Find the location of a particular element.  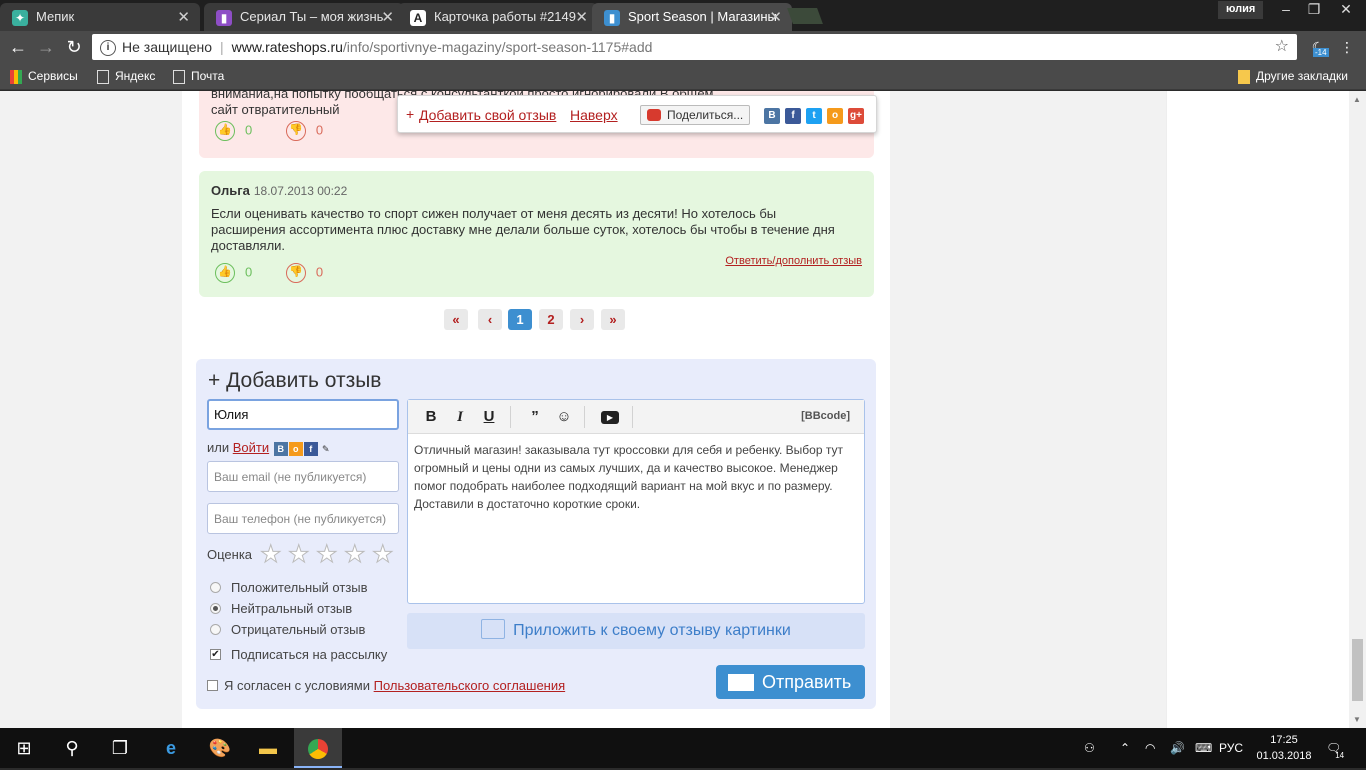

facebook-icon: f is located at coordinates (793, 116).